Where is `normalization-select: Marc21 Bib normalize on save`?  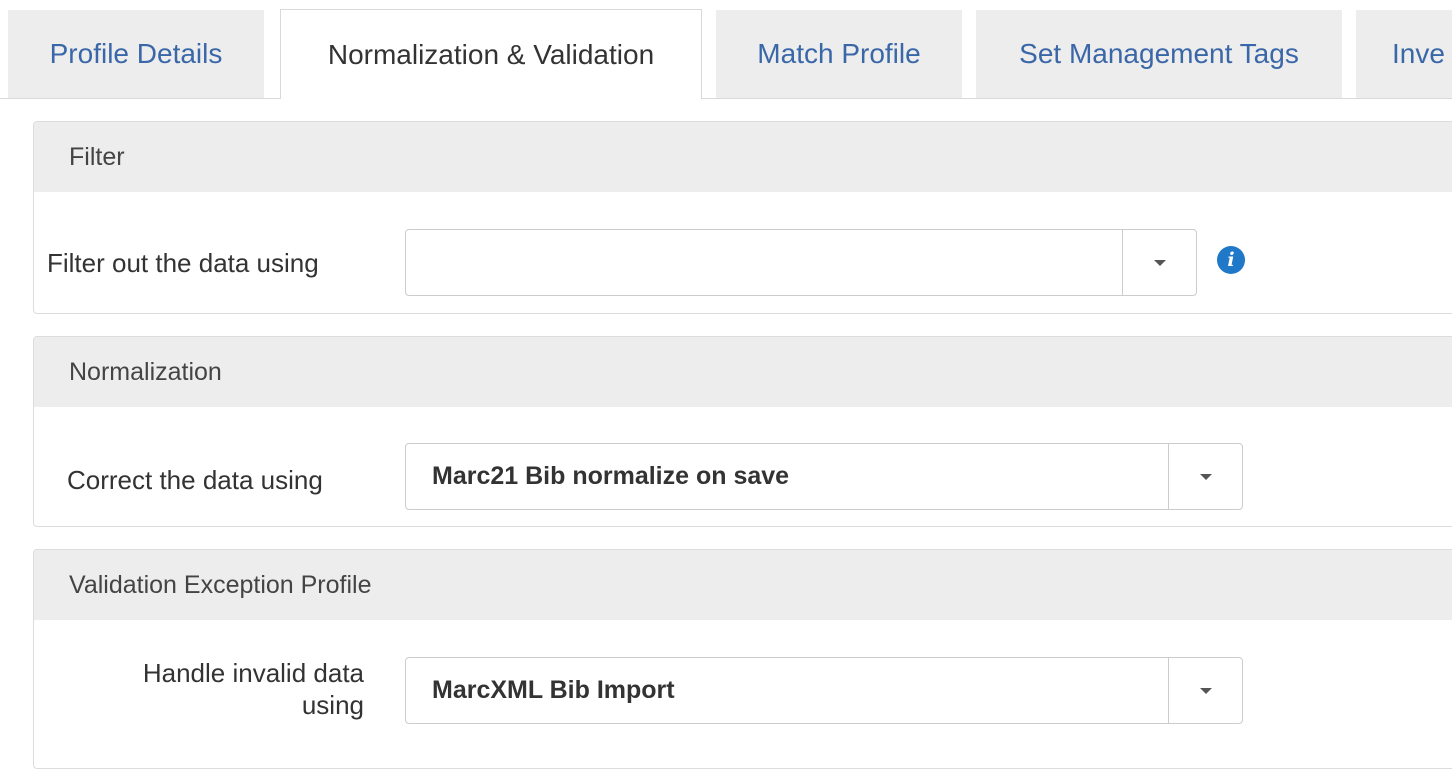 normalization-select: Marc21 Bib normalize on save is located at coordinates (824, 476).